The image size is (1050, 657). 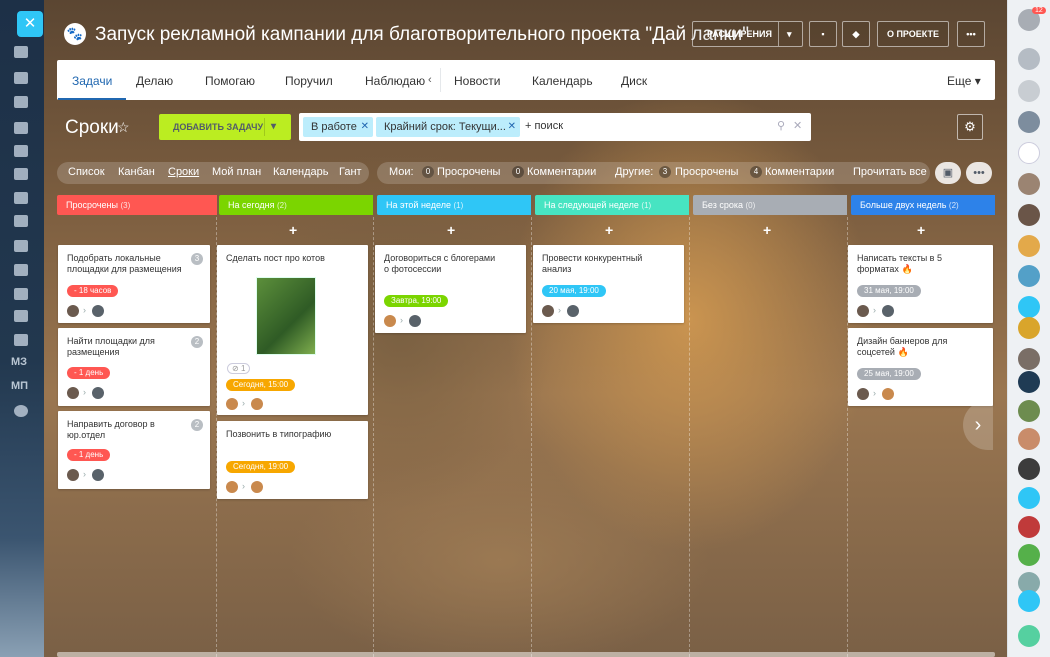 I want to click on view-deadlines: Сроки, so click(x=183, y=172).